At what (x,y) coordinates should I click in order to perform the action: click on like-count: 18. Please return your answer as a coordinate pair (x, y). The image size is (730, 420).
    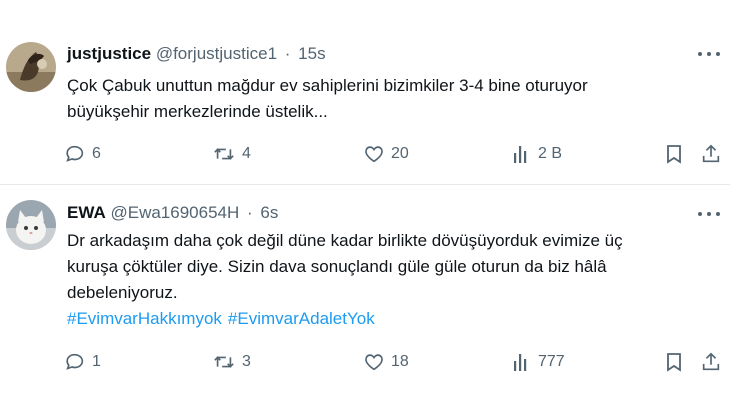
    Looking at the image, I should click on (400, 361).